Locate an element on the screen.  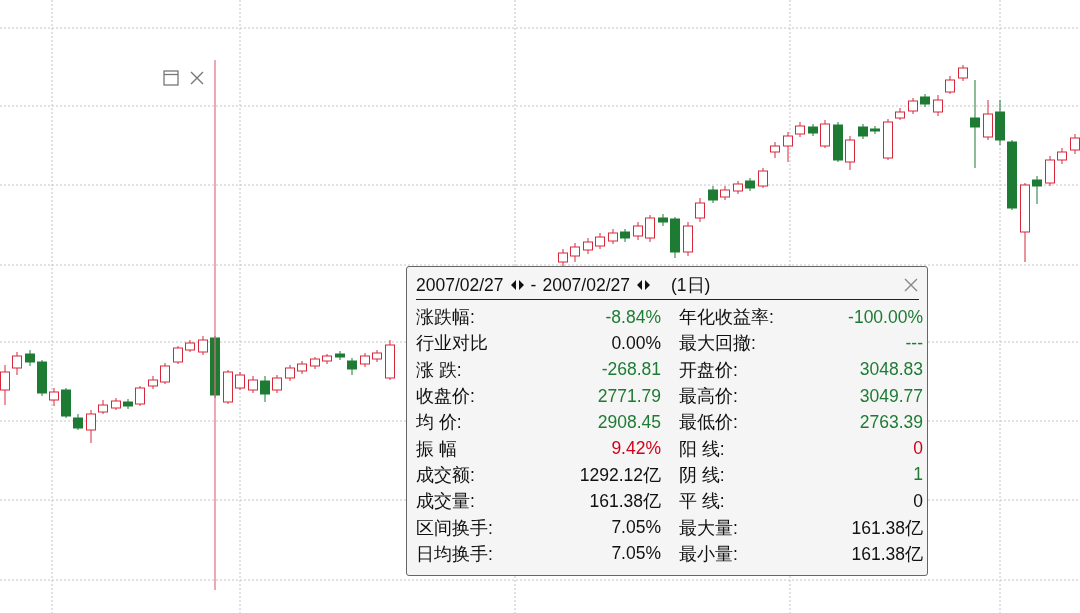
start-date: 2007/02/27 is located at coordinates (460, 285).